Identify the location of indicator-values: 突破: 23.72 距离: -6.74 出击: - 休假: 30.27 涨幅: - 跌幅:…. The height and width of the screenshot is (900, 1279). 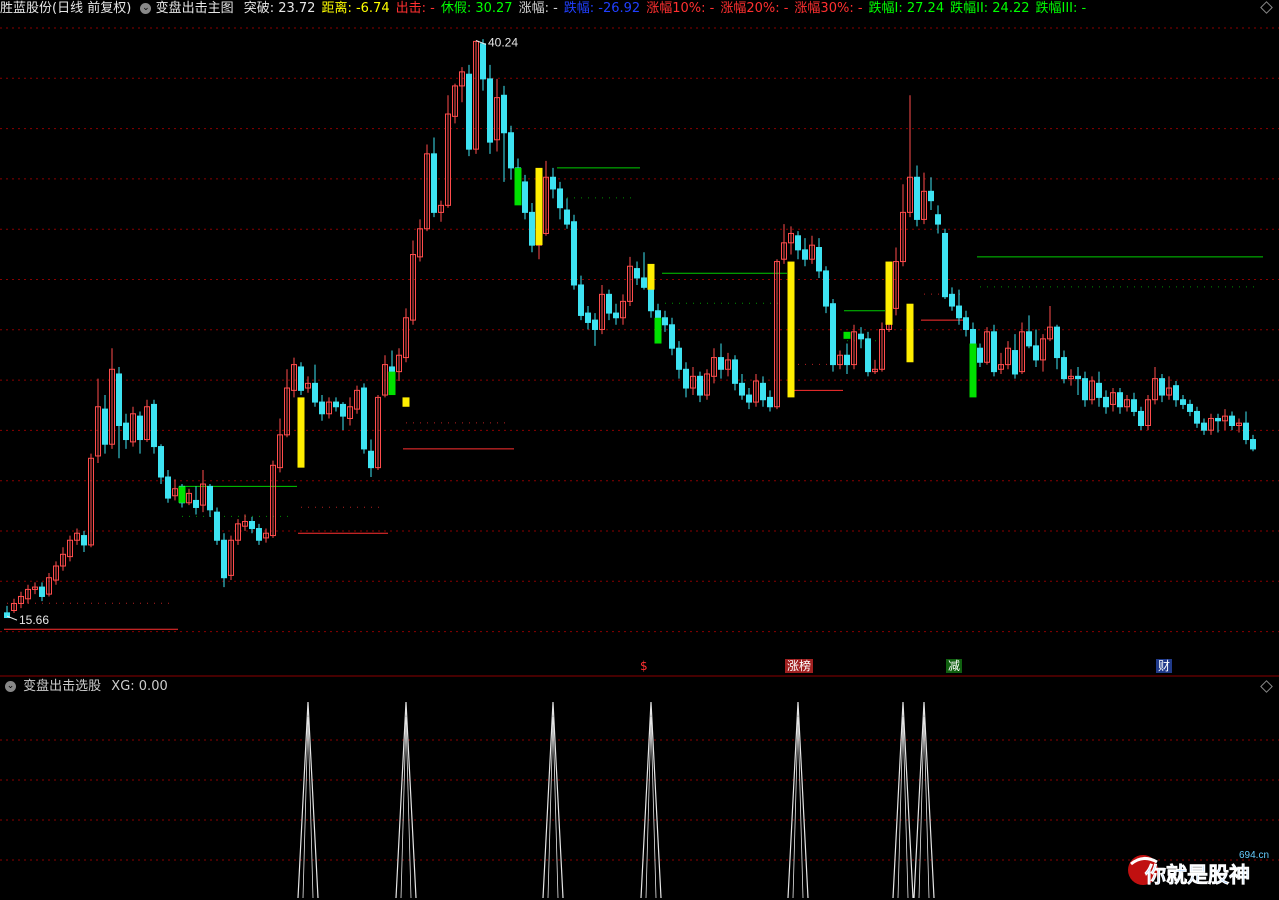
(662, 8).